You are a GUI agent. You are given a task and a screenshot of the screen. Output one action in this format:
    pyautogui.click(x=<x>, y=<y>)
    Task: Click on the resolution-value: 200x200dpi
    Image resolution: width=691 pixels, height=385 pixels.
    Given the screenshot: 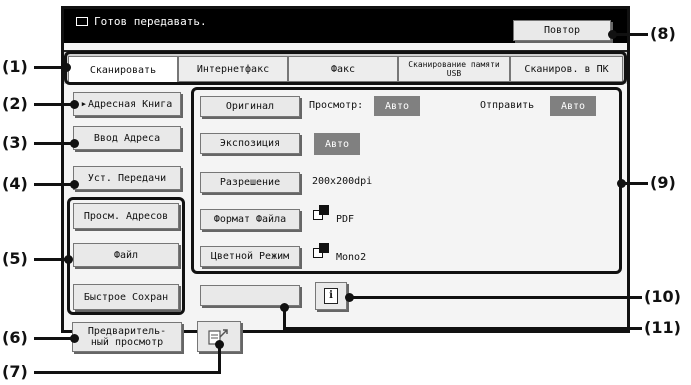 What is the action you would take?
    pyautogui.click(x=342, y=181)
    